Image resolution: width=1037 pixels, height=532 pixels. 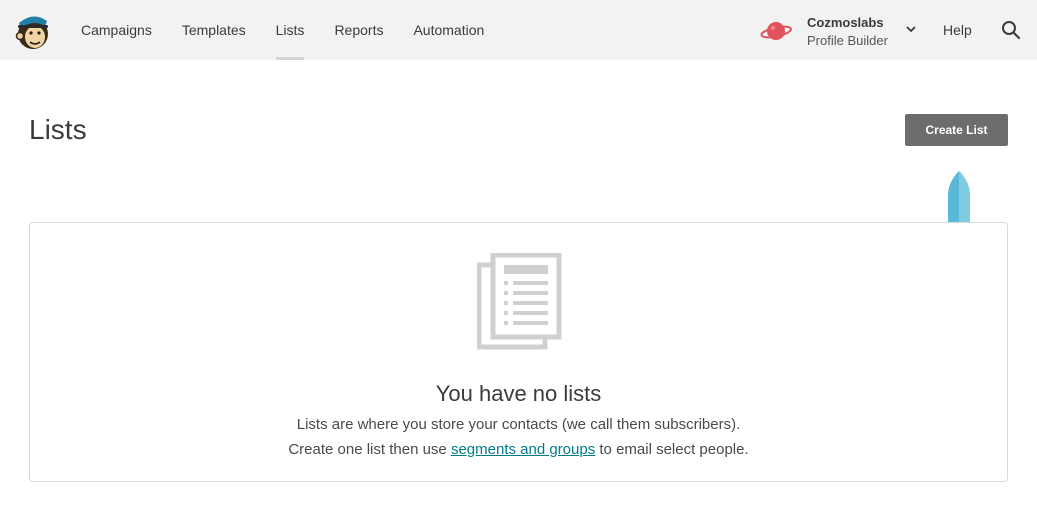 What do you see at coordinates (369, 449) in the screenshot?
I see `empty-state-hint-before: Create one list then use` at bounding box center [369, 449].